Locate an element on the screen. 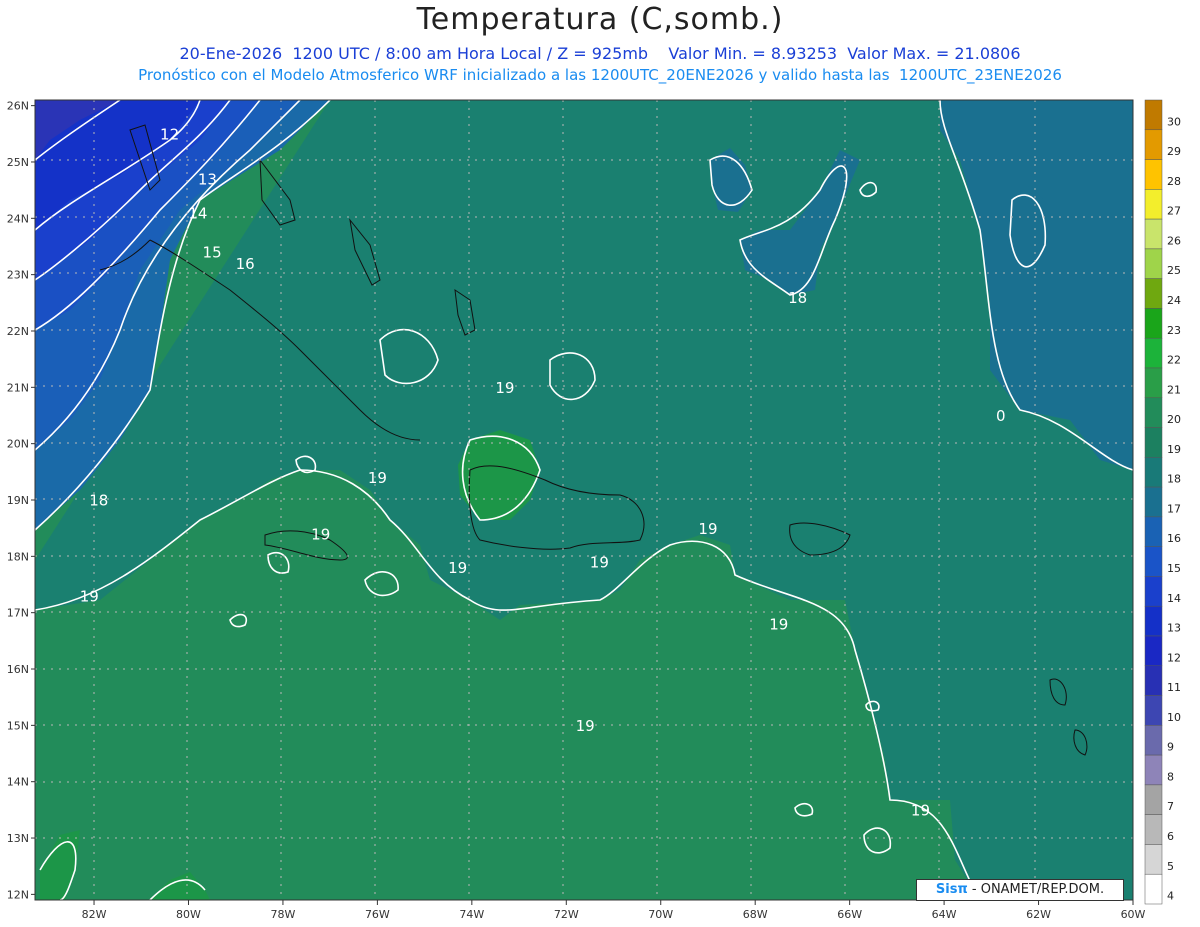 The image size is (1200, 927). lat-tick-label: 18N is located at coordinates (18, 556).